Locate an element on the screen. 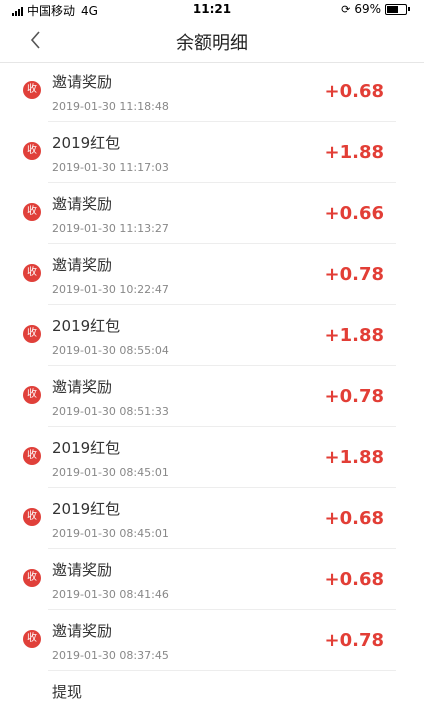 The height and width of the screenshot is (702, 424). status-right: ⟳ 69% is located at coordinates (375, 9).